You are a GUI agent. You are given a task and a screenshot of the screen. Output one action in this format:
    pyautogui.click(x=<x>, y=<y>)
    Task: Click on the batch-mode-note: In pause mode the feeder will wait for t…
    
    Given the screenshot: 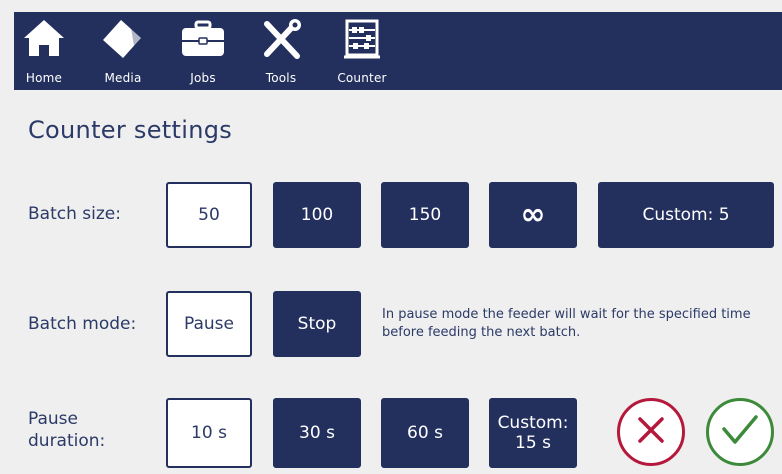 What is the action you would take?
    pyautogui.click(x=566, y=323)
    